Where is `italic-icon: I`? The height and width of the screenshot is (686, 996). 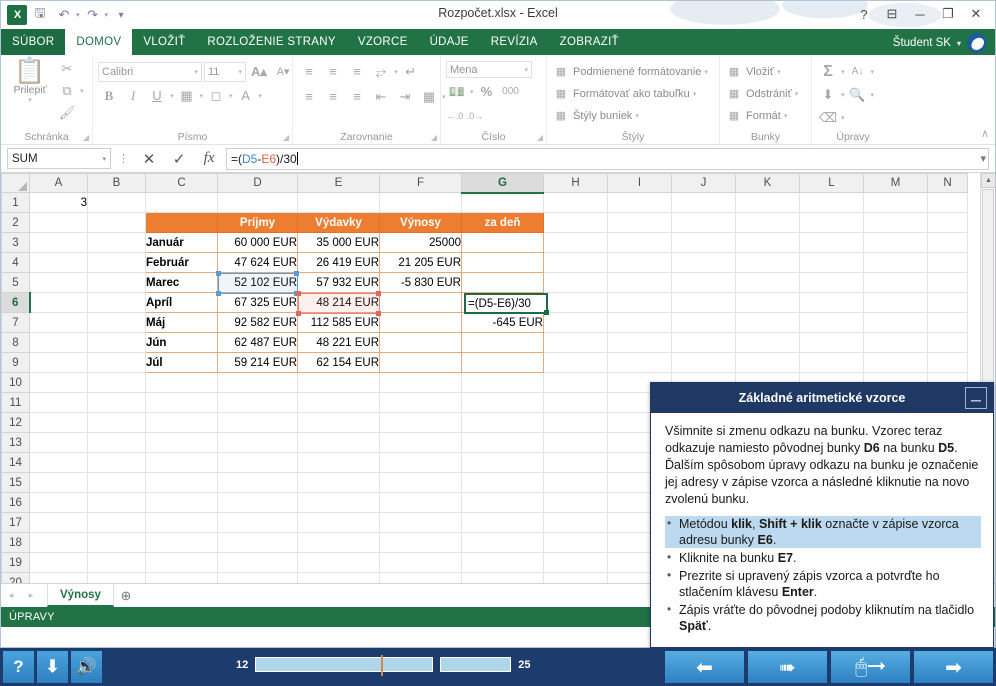 italic-icon: I is located at coordinates (133, 95).